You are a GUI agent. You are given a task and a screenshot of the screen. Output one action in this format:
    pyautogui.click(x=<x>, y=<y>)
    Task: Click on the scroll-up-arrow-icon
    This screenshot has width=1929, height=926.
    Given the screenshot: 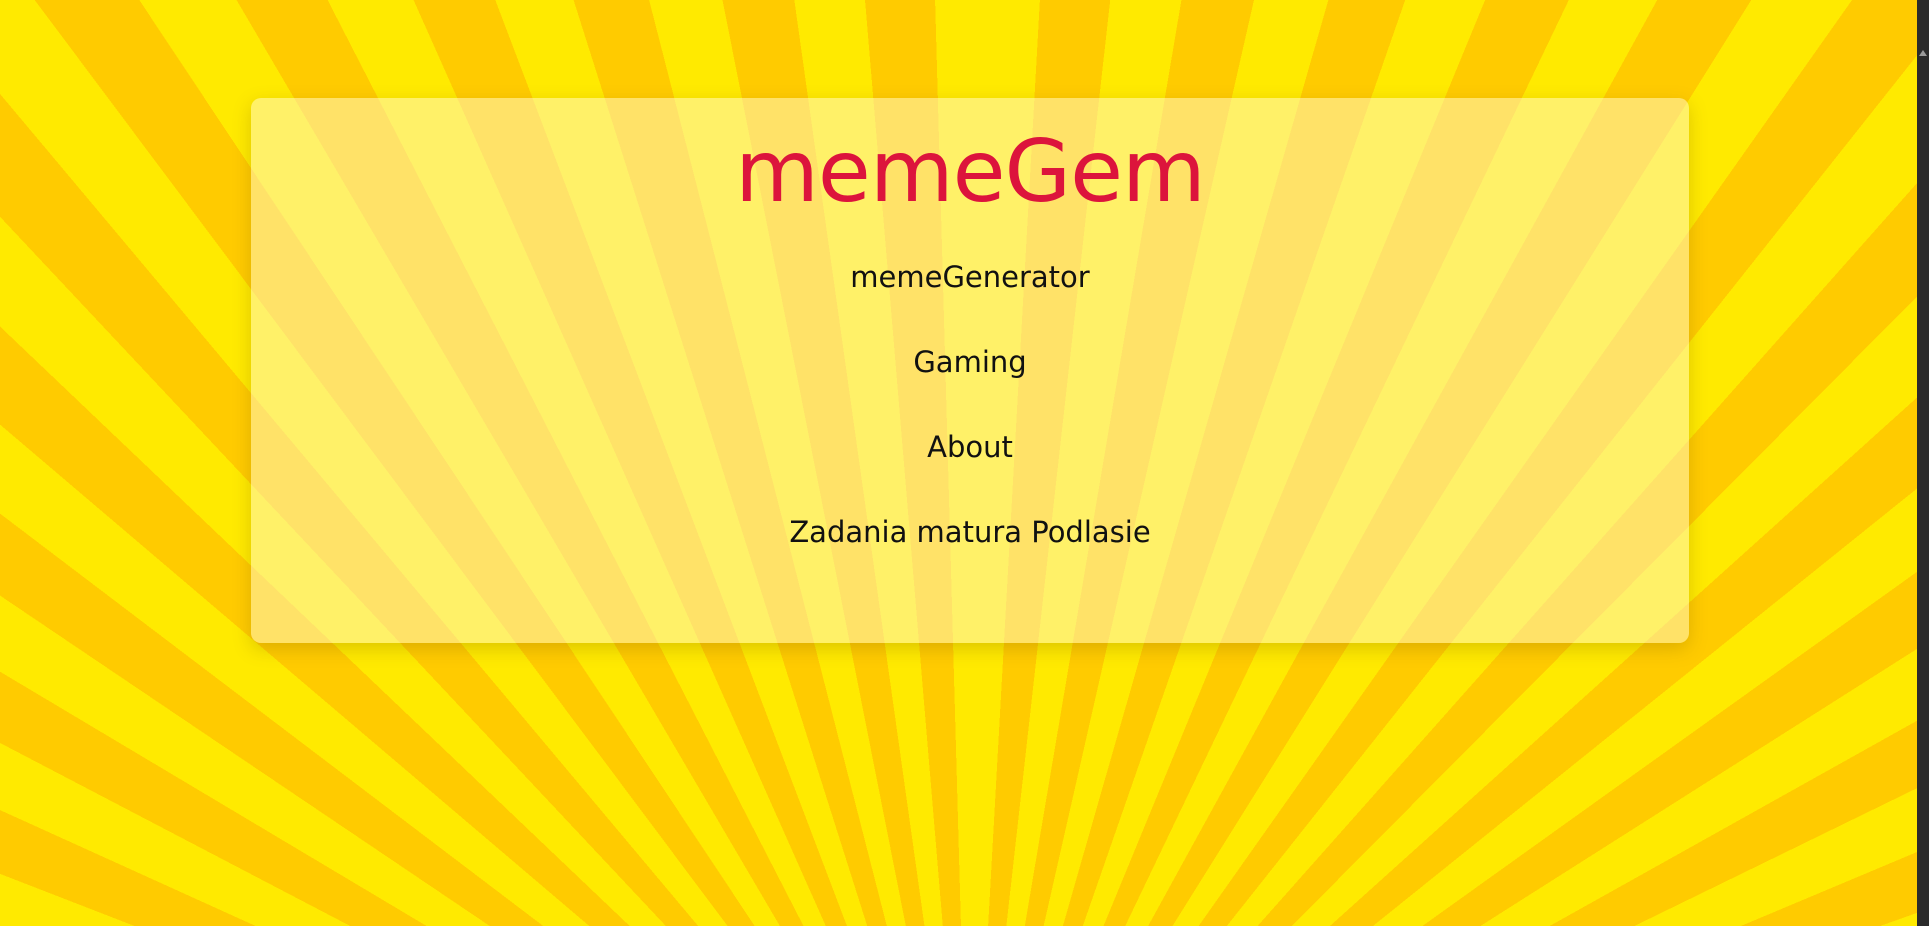 What is the action you would take?
    pyautogui.click(x=1923, y=53)
    